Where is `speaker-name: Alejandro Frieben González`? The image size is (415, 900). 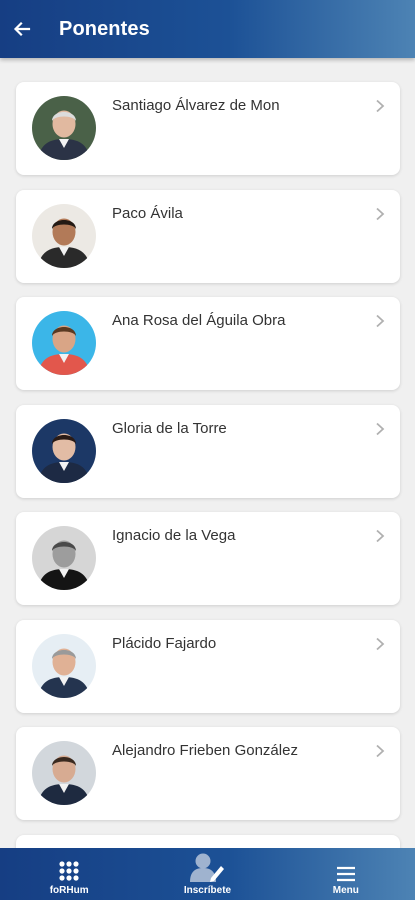
speaker-name: Alejandro Frieben González is located at coordinates (205, 750).